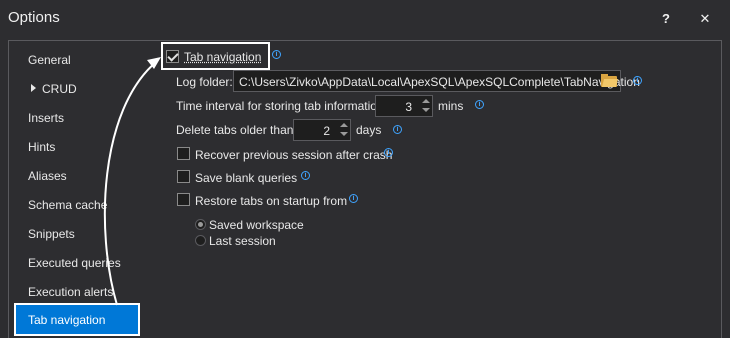 The width and height of the screenshot is (730, 338). What do you see at coordinates (183, 199) in the screenshot?
I see `restore-tabs-checkbox` at bounding box center [183, 199].